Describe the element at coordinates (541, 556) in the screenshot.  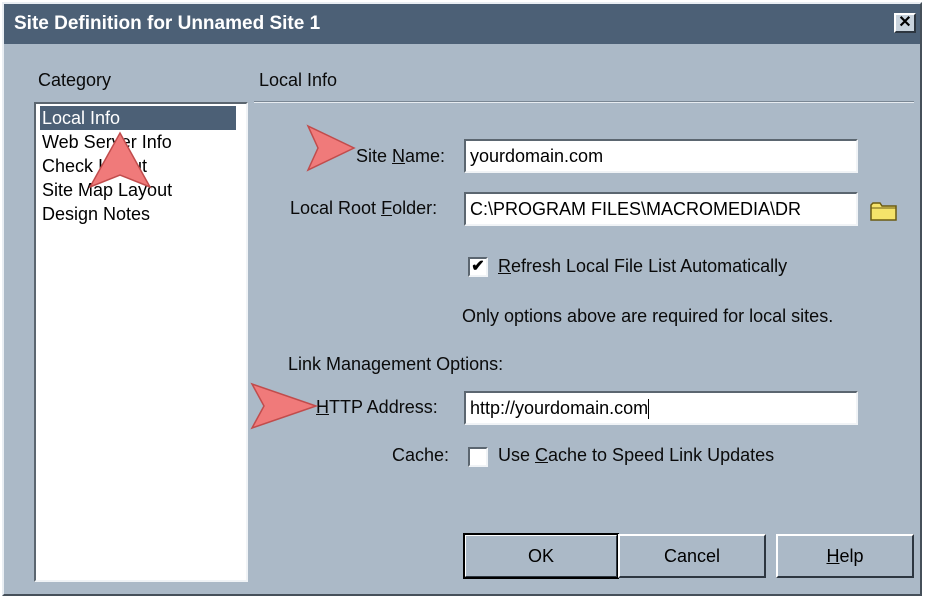
I see `ok-button: OK` at that location.